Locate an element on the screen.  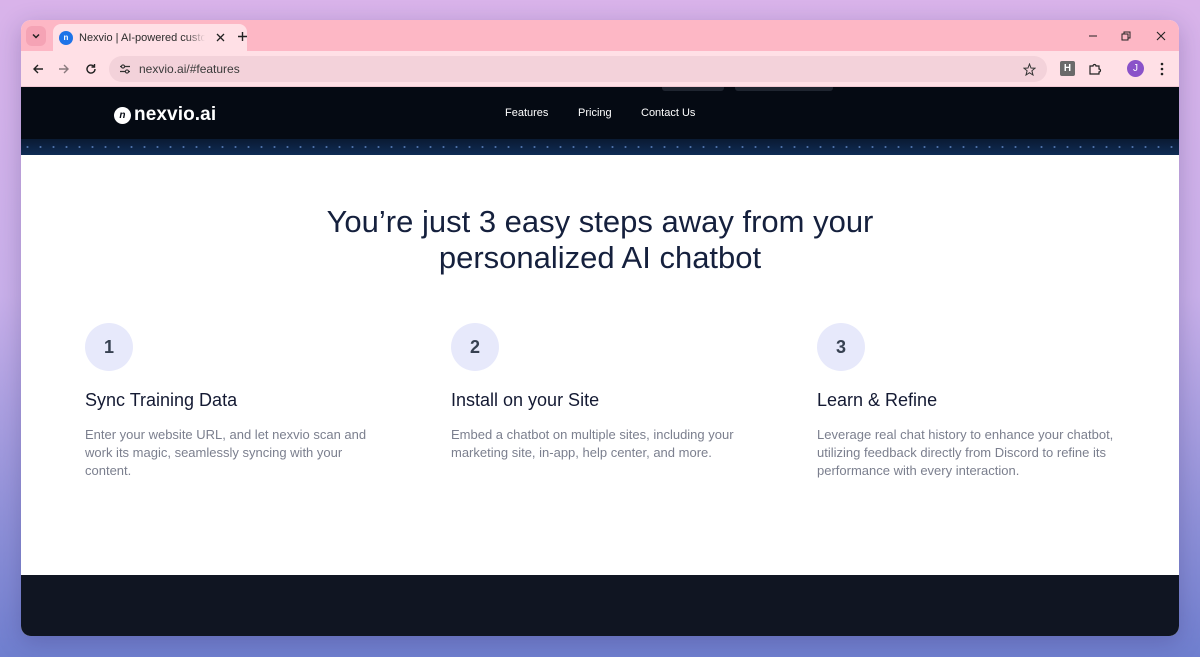
browser-tab: n Nexvio | AI-powered customer support is located at coordinates (150, 37).